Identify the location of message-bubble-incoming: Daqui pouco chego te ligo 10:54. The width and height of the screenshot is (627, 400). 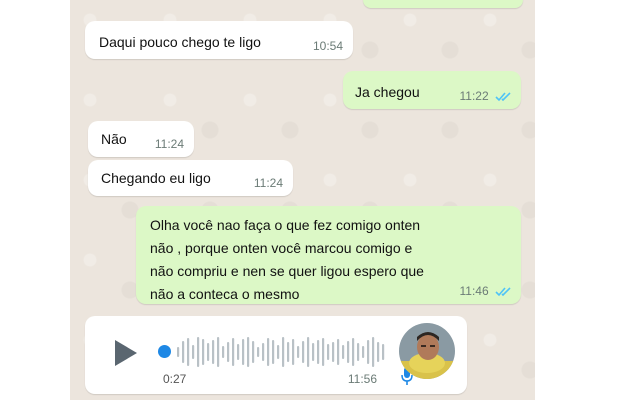
(219, 40).